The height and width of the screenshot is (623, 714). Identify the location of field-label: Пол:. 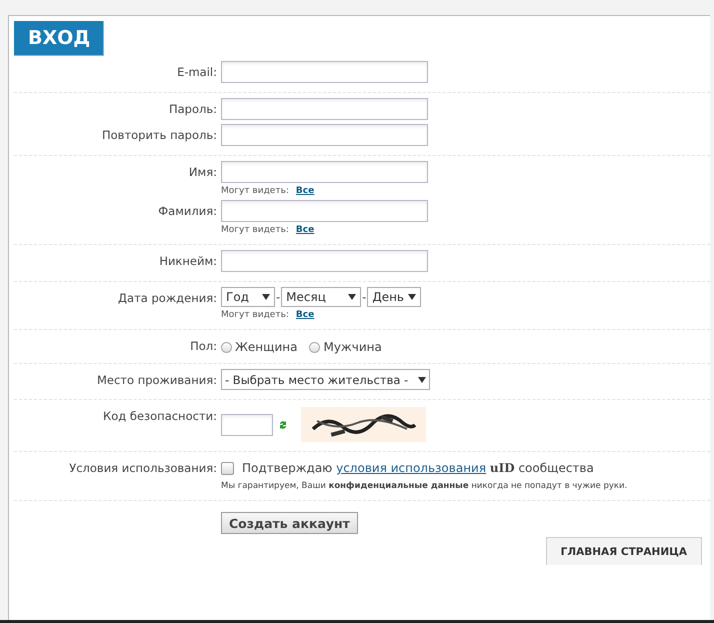
(203, 346).